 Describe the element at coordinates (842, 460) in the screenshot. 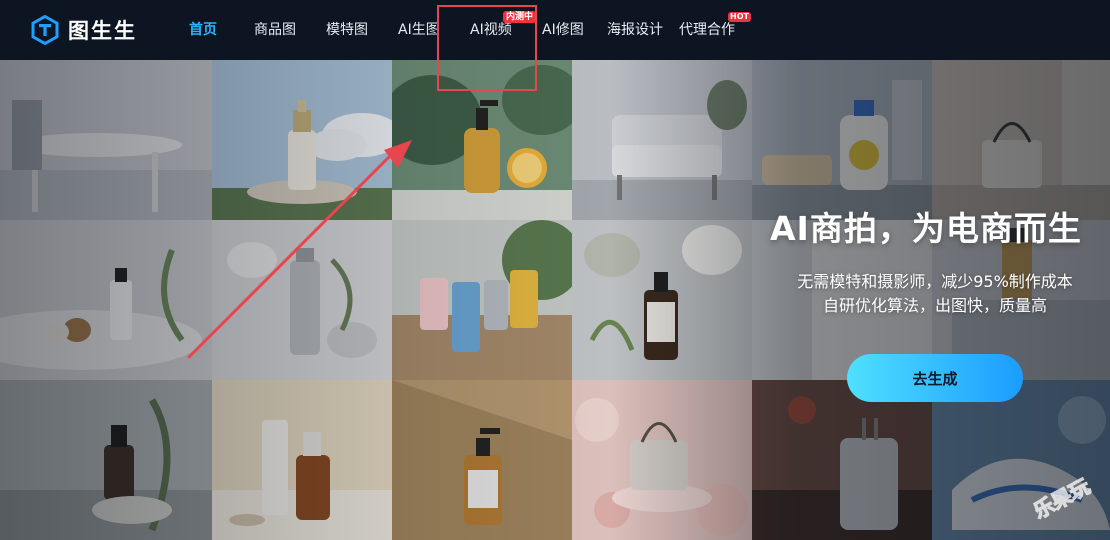

I see `tile-suitcase` at that location.